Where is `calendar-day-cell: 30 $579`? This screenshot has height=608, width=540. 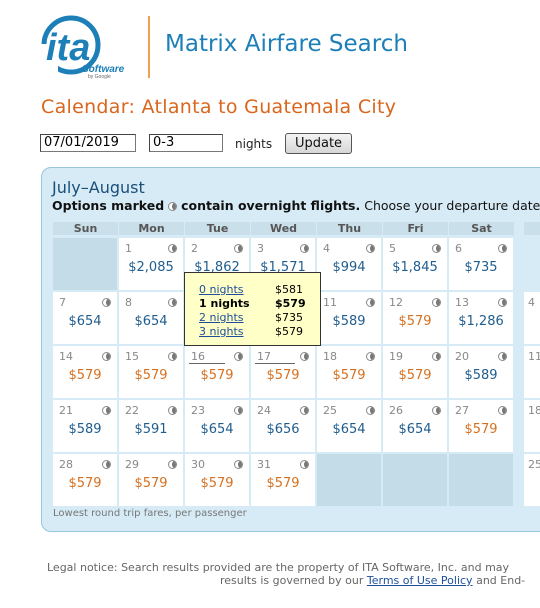
calendar-day-cell: 30 $579 is located at coordinates (217, 480).